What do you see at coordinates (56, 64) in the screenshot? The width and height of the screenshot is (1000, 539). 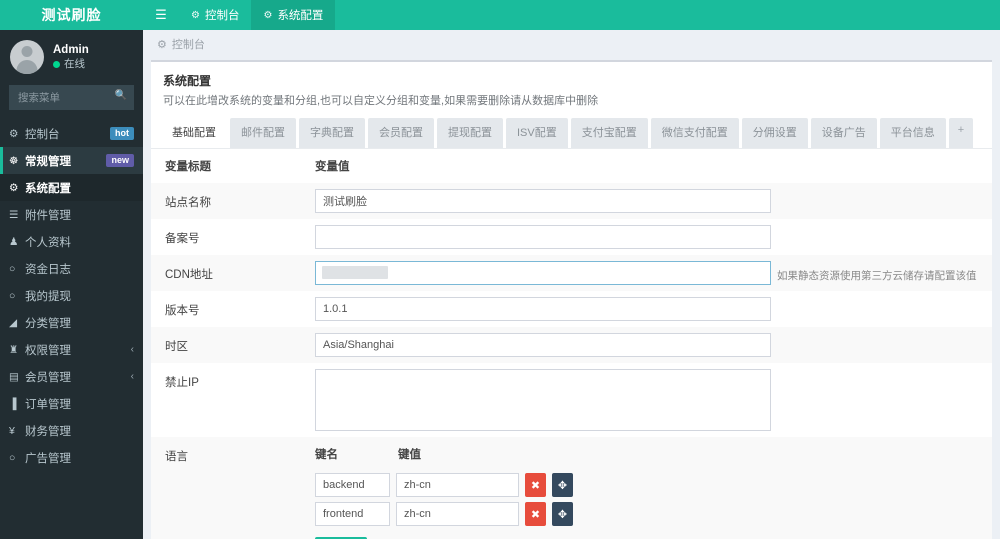 I see `status-dot-icon` at bounding box center [56, 64].